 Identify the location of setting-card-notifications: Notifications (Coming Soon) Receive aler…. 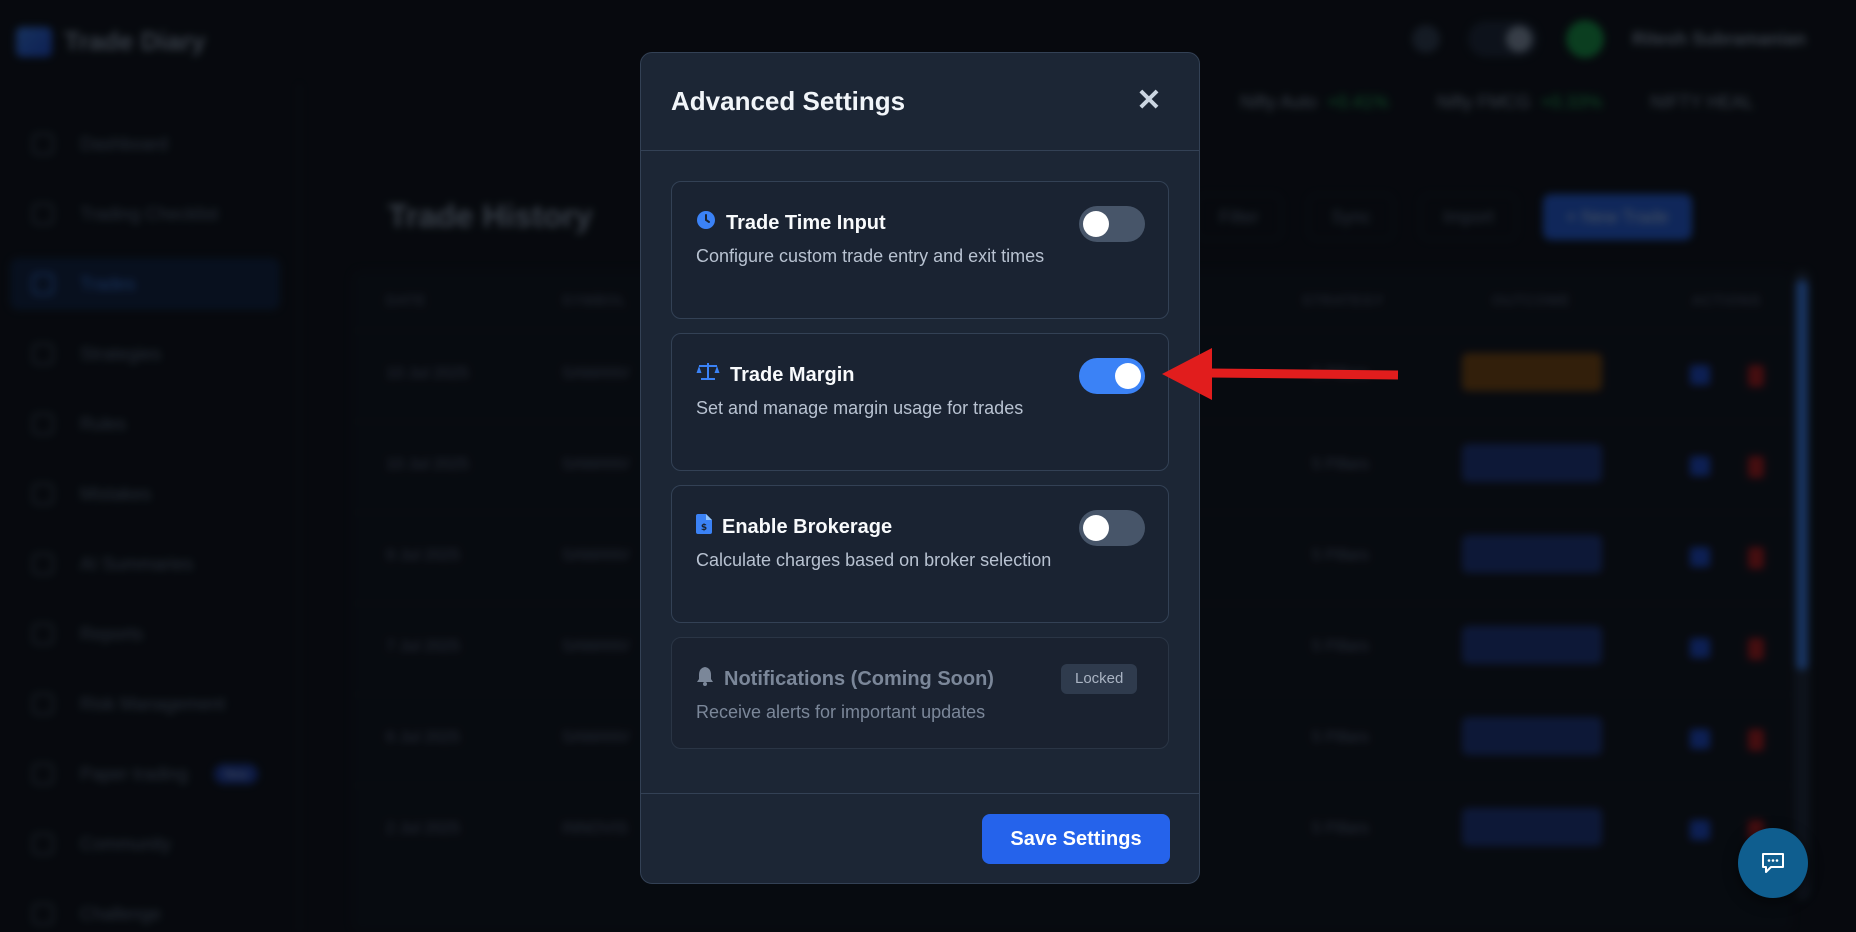
(920, 693).